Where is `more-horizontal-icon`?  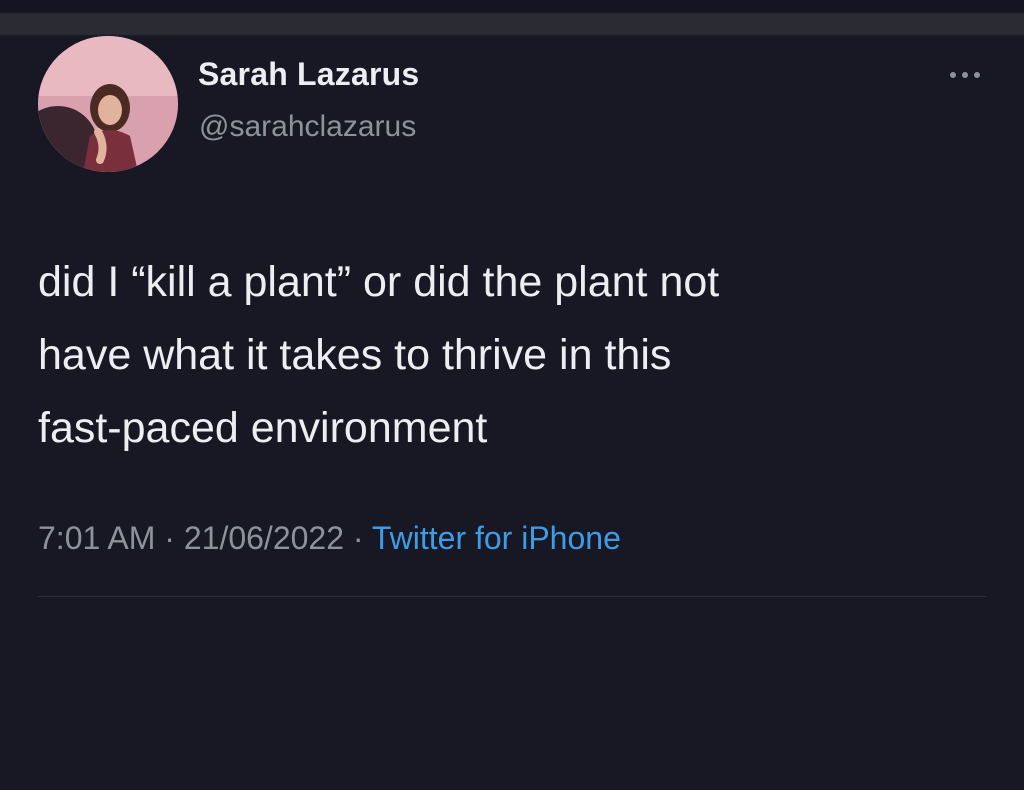 more-horizontal-icon is located at coordinates (965, 75).